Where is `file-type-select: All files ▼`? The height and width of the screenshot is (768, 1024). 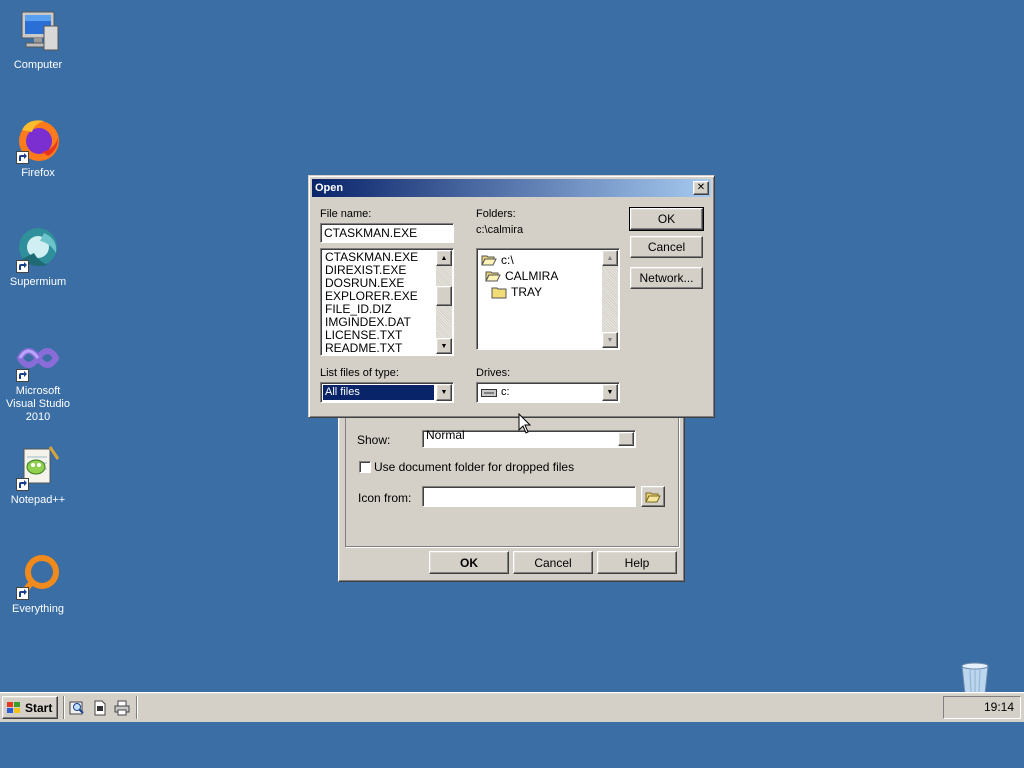 file-type-select: All files ▼ is located at coordinates (387, 392).